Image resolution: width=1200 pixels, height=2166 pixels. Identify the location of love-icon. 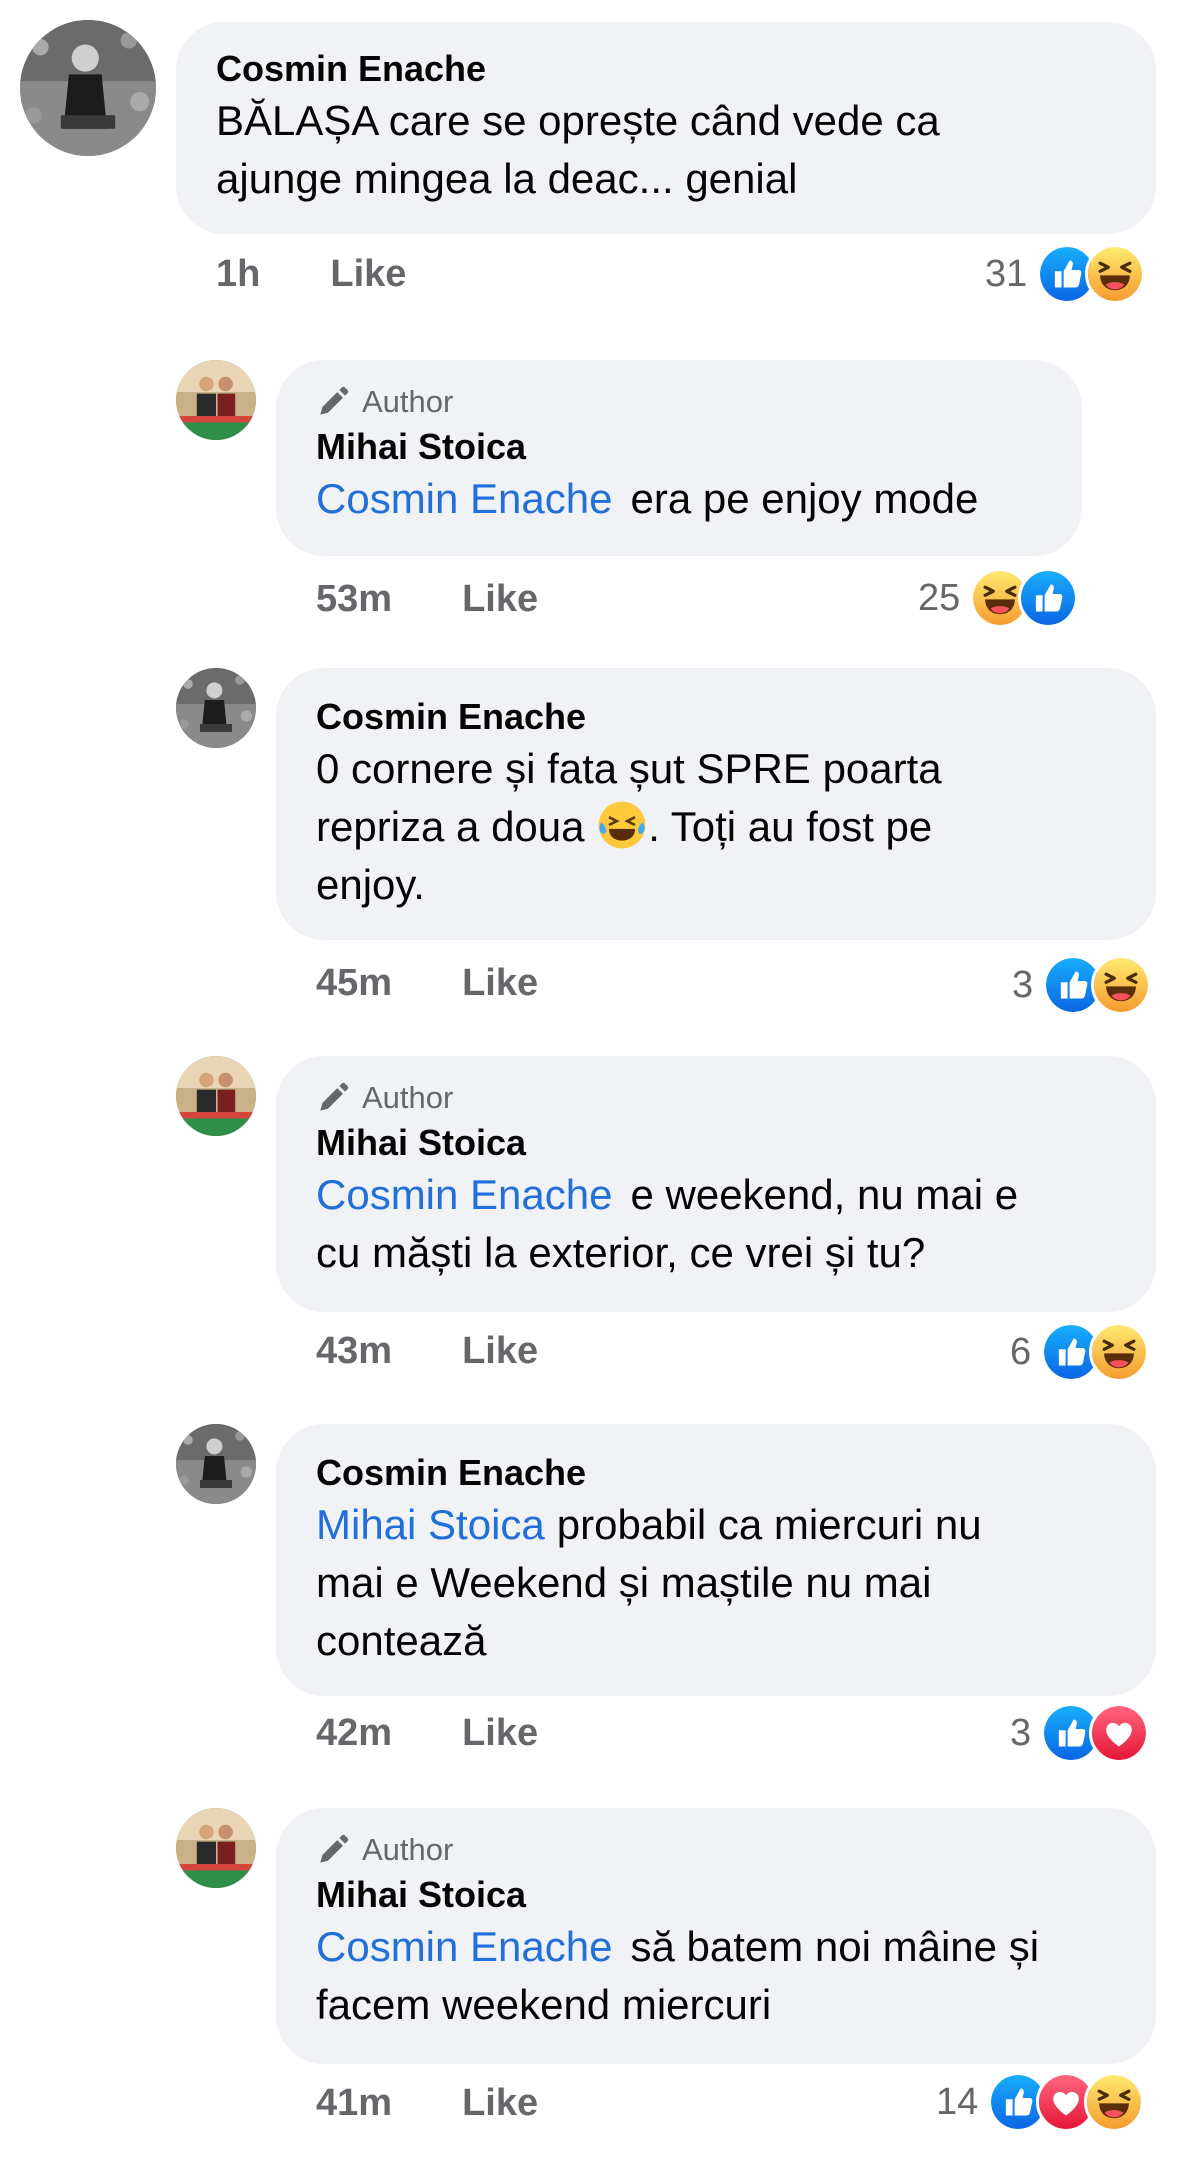
(1119, 1733).